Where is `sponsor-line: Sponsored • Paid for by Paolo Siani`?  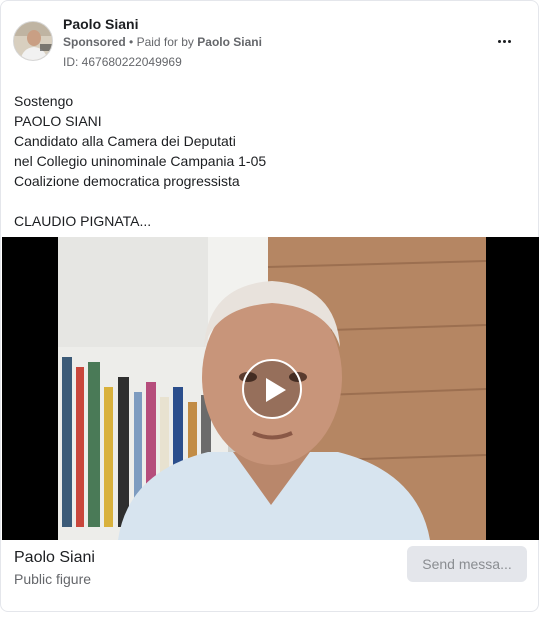 sponsor-line: Sponsored • Paid for by Paolo Siani is located at coordinates (162, 42).